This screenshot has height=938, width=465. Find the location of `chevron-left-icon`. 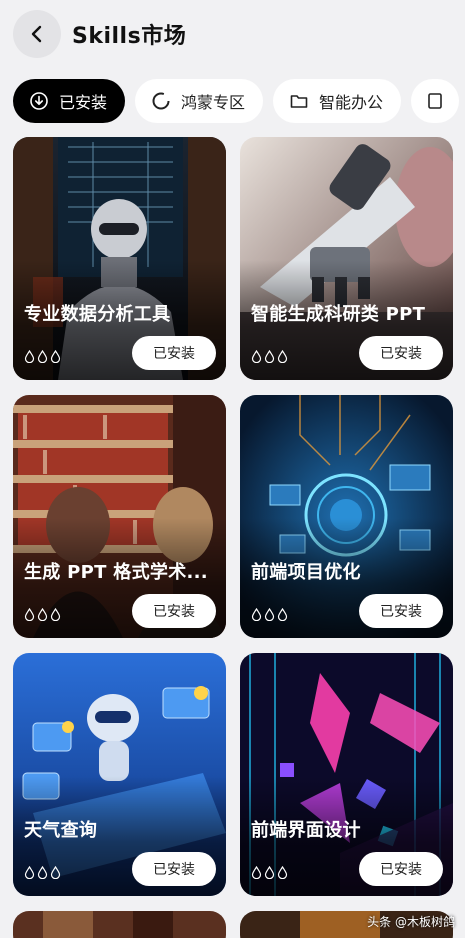

chevron-left-icon is located at coordinates (36, 34).